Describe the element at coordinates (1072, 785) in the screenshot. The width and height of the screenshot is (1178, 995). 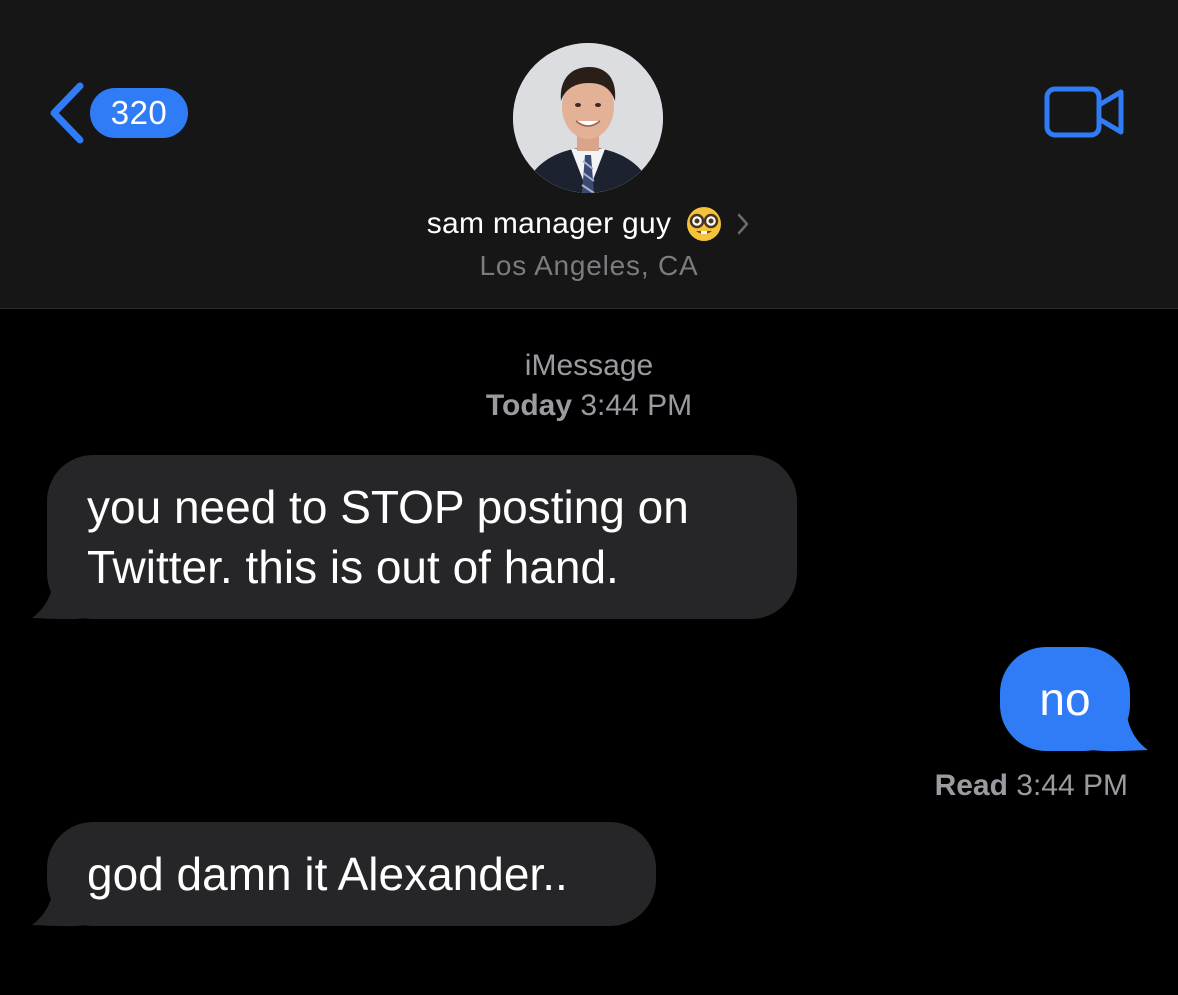
I see `read-receipt-time: 3:44 PM` at that location.